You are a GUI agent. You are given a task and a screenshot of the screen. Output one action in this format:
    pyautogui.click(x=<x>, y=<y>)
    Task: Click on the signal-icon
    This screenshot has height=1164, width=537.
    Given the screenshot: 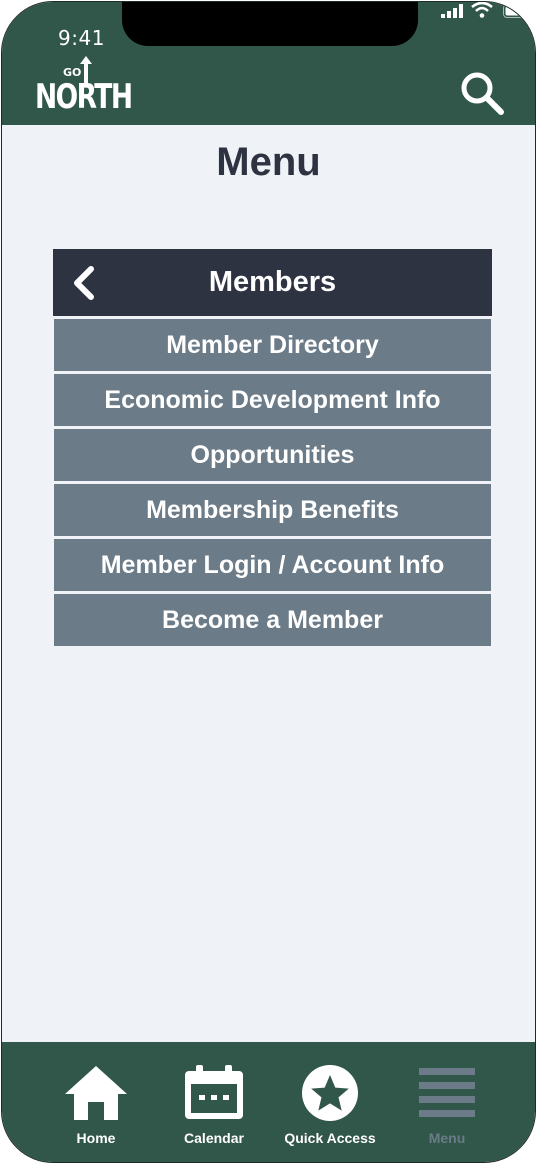 What is the action you would take?
    pyautogui.click(x=452, y=11)
    